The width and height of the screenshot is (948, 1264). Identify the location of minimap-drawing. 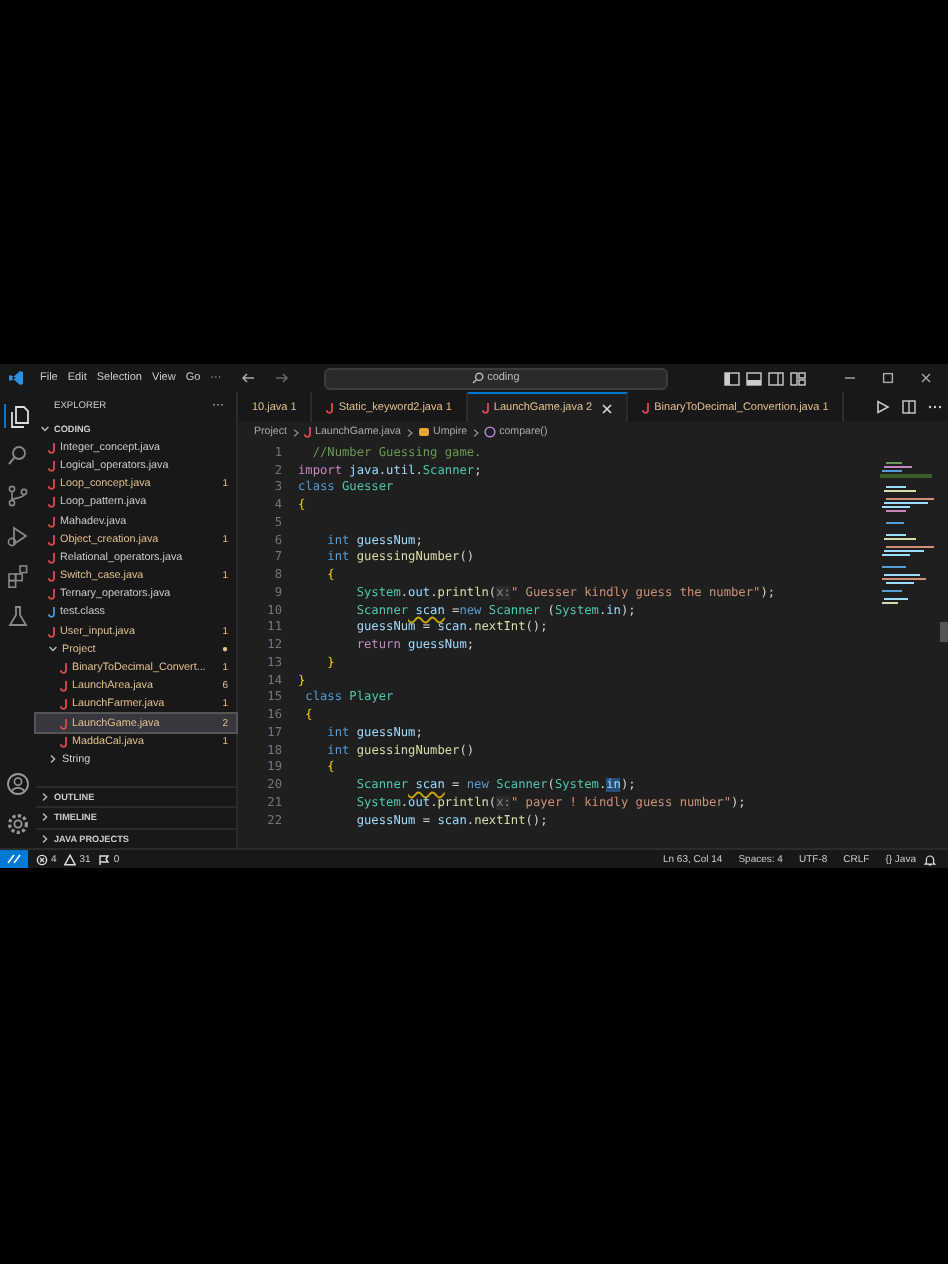
(908, 534).